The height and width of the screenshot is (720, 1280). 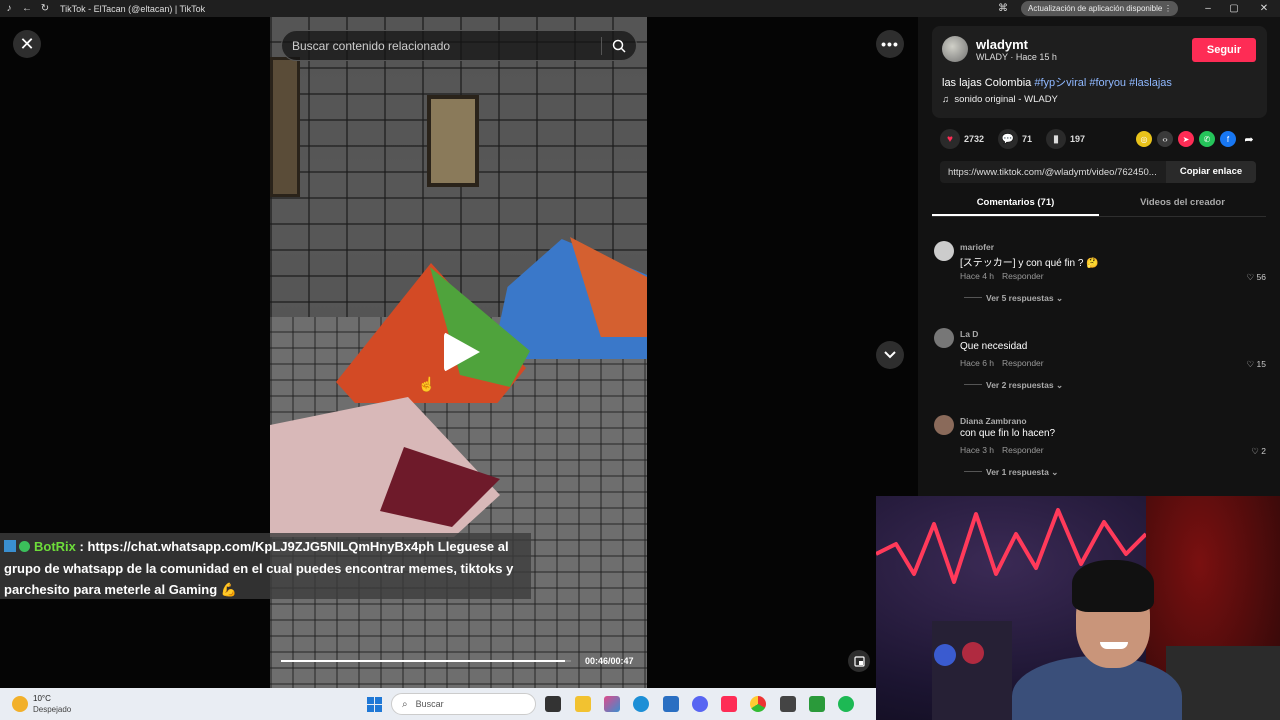 What do you see at coordinates (974, 139) in the screenshot?
I see `like-count: 2732` at bounding box center [974, 139].